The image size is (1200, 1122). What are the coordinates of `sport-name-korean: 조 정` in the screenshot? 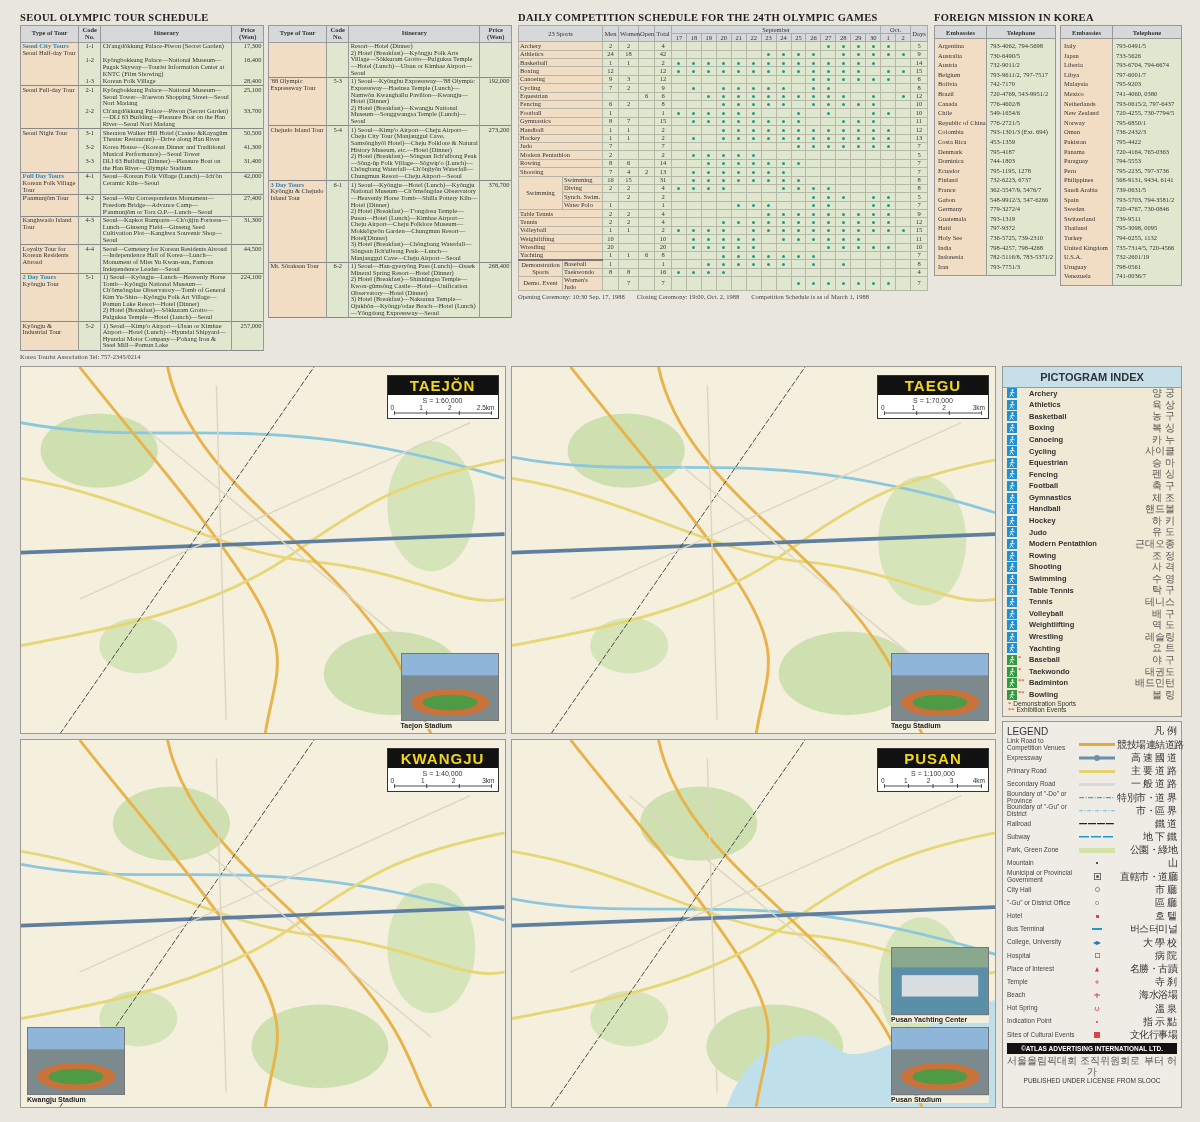 It's located at (1162, 555).